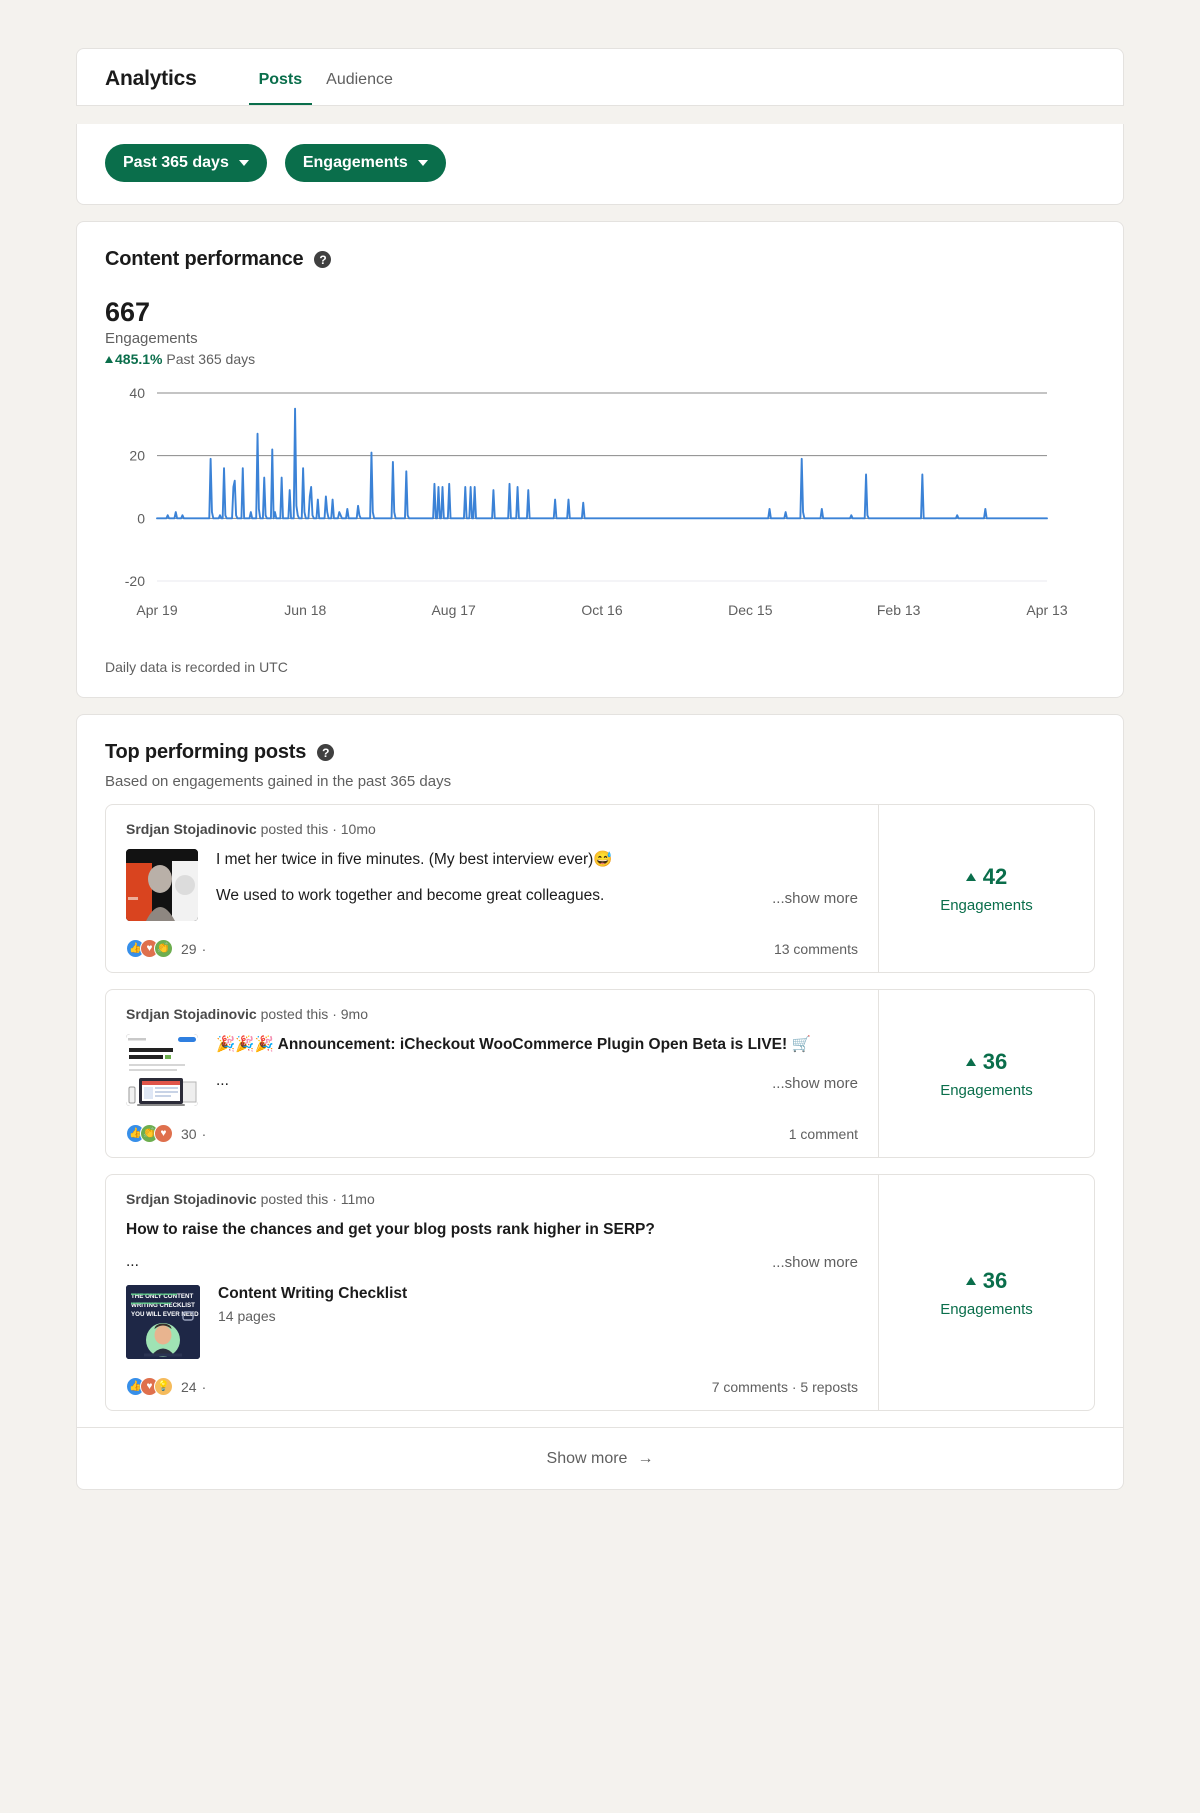 The height and width of the screenshot is (1813, 1200). I want to click on svg-text: Feb 13, so click(899, 610).